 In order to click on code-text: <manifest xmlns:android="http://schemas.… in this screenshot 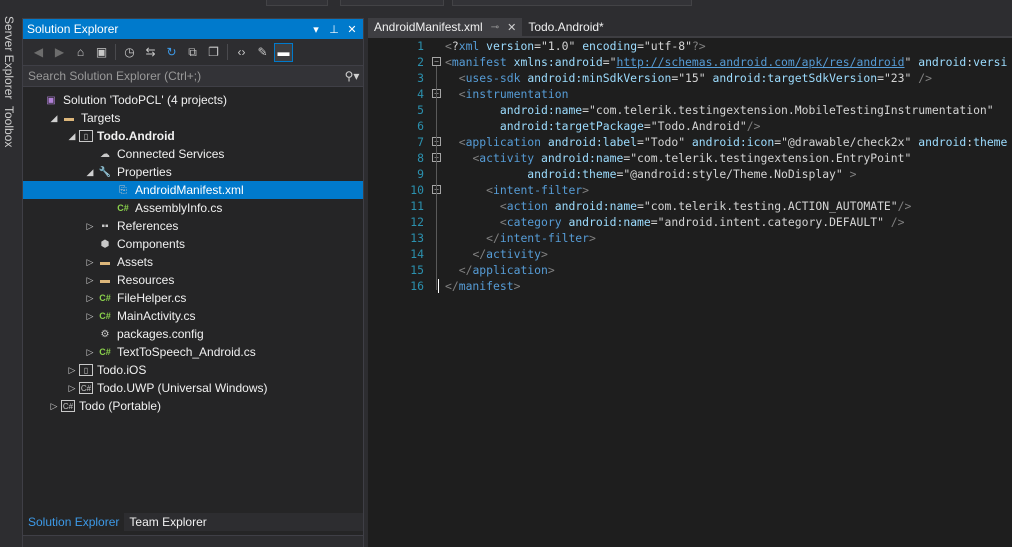, I will do `click(726, 62)`.